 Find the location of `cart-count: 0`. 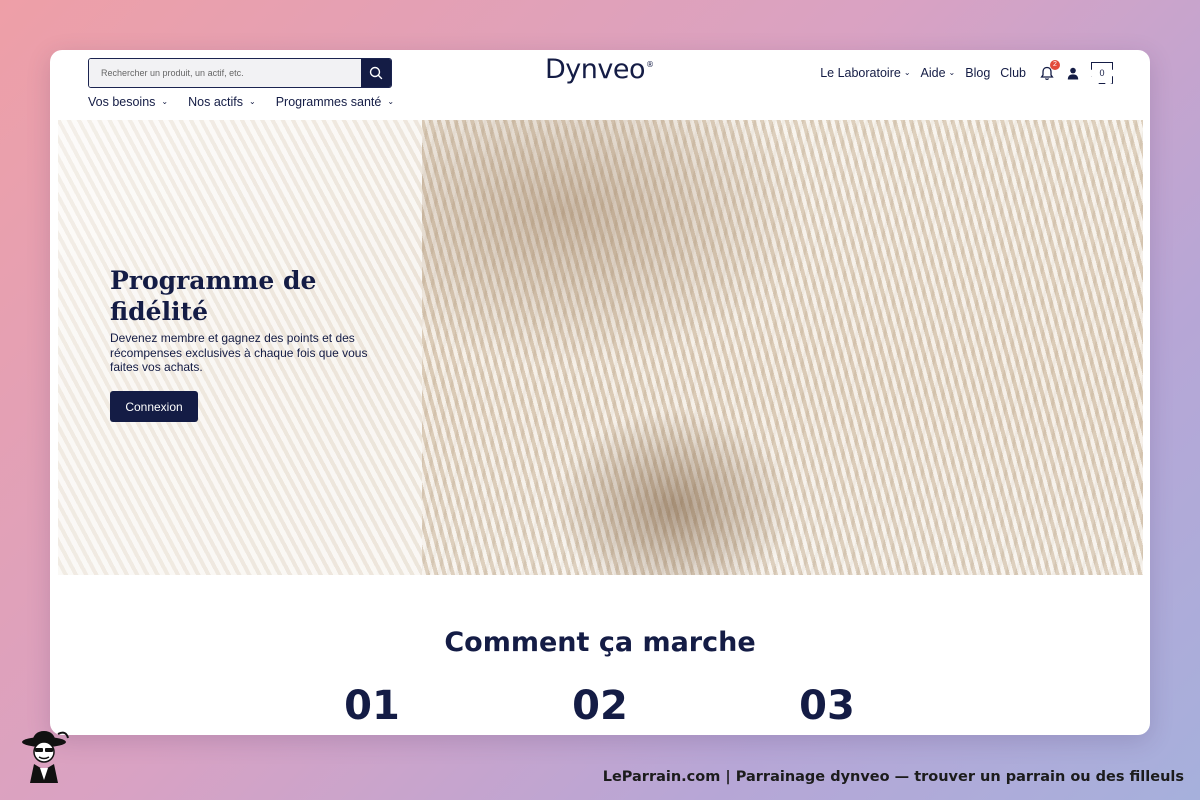

cart-count: 0 is located at coordinates (1102, 73).